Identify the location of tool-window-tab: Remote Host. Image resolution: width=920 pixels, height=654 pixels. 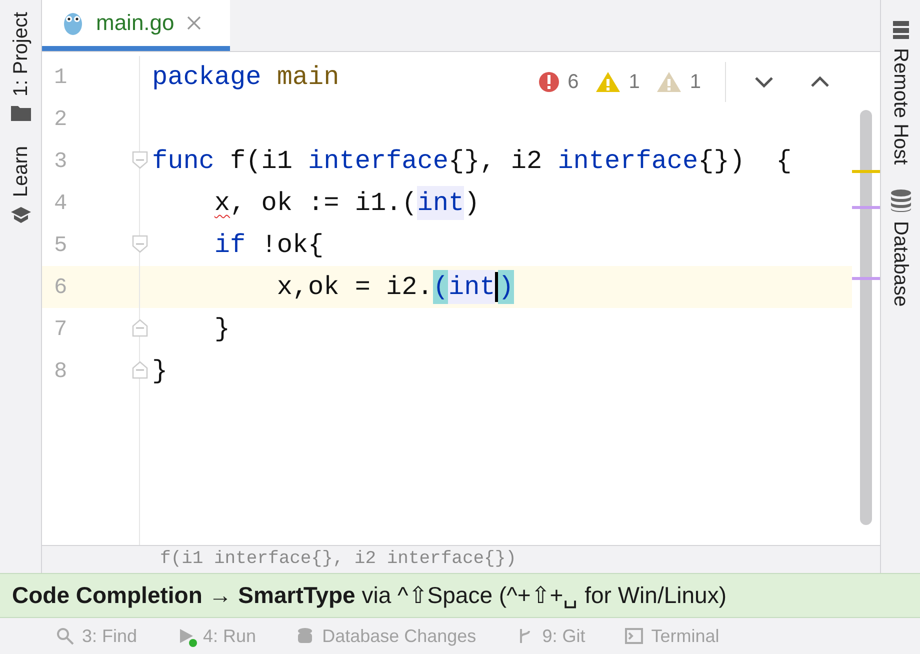
(901, 106).